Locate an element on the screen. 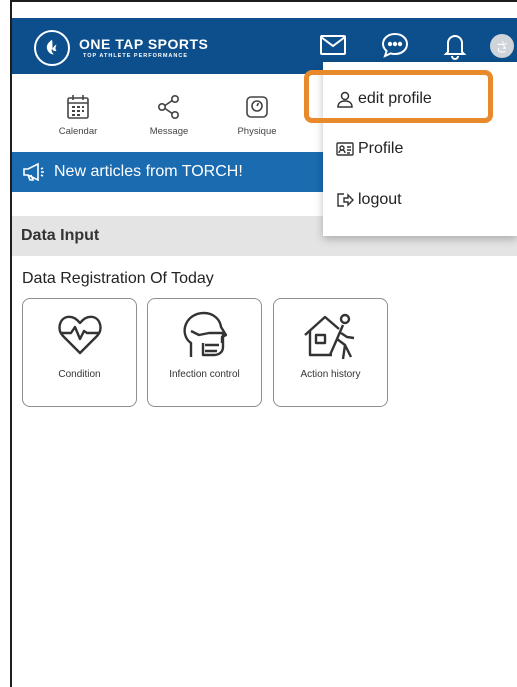 The height and width of the screenshot is (687, 517). share-icon is located at coordinates (168, 106).